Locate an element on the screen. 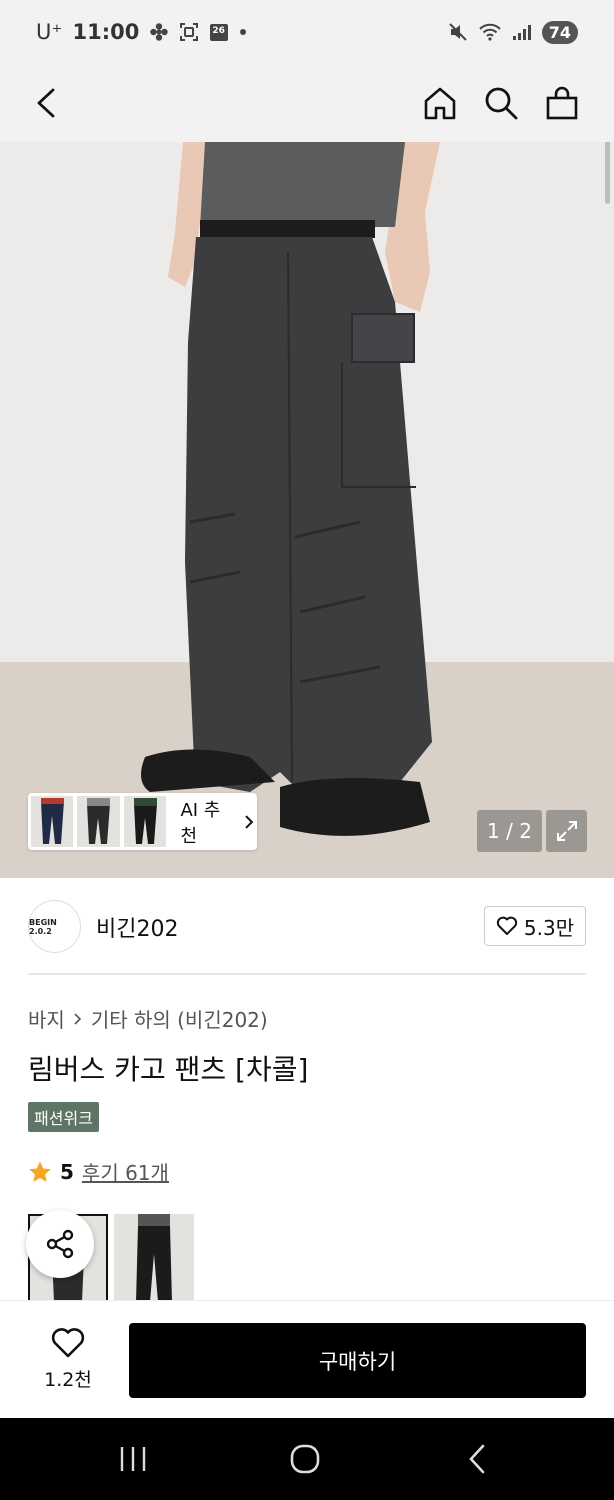  wishlist-count: 1.2천 is located at coordinates (68, 1380).